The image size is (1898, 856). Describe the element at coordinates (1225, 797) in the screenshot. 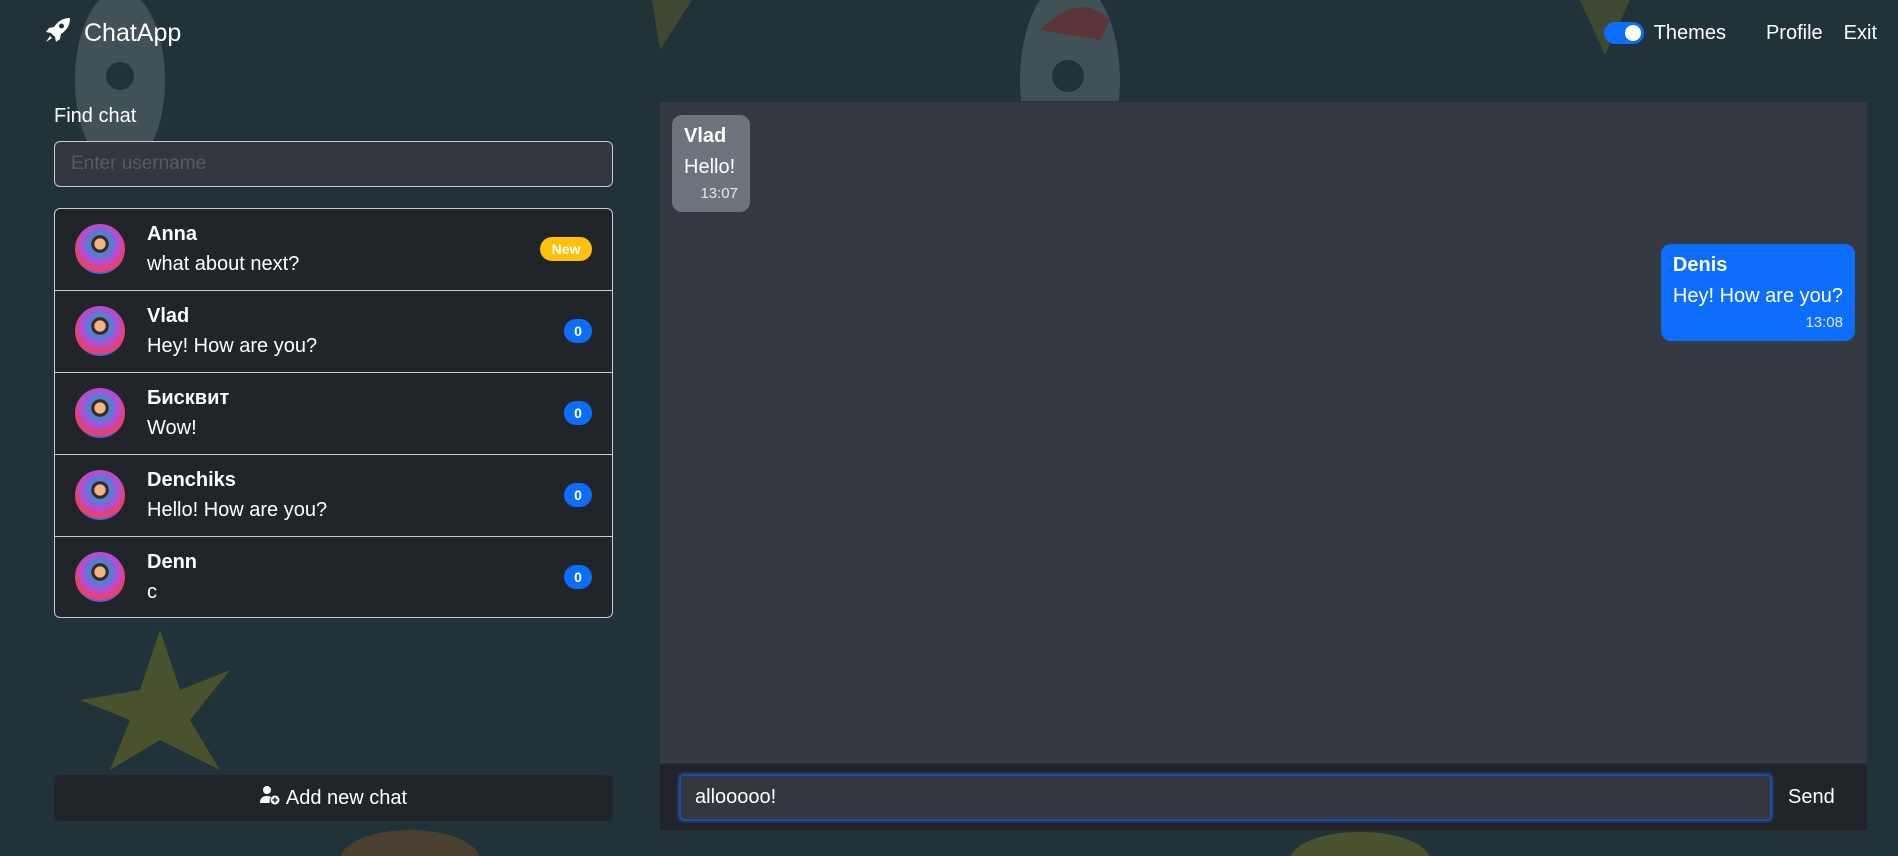

I see `message-input` at that location.